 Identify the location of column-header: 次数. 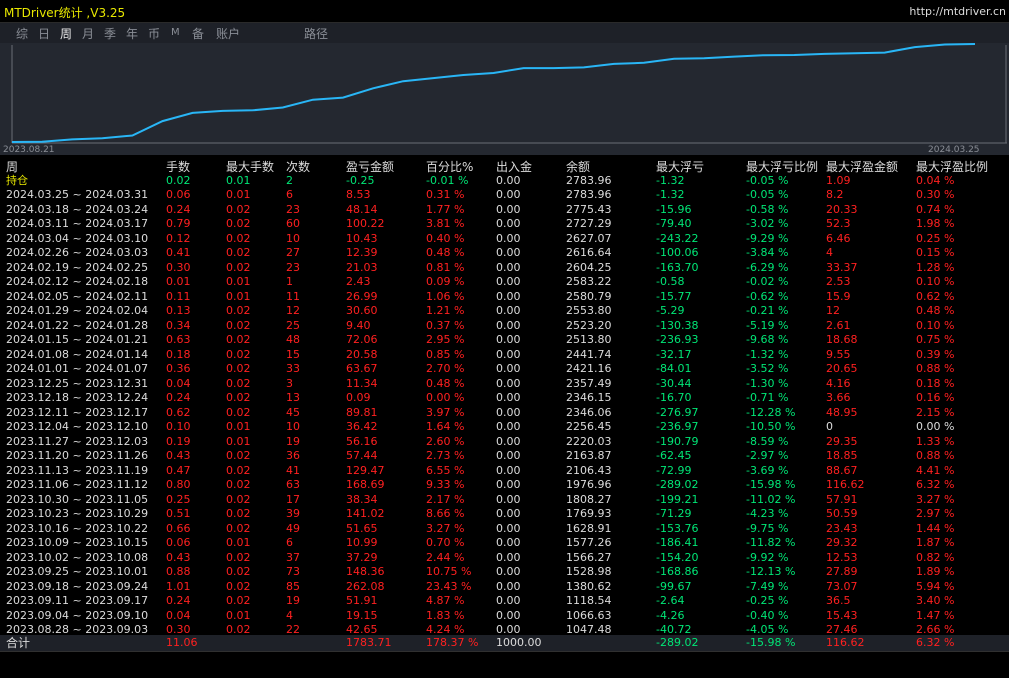
(298, 166).